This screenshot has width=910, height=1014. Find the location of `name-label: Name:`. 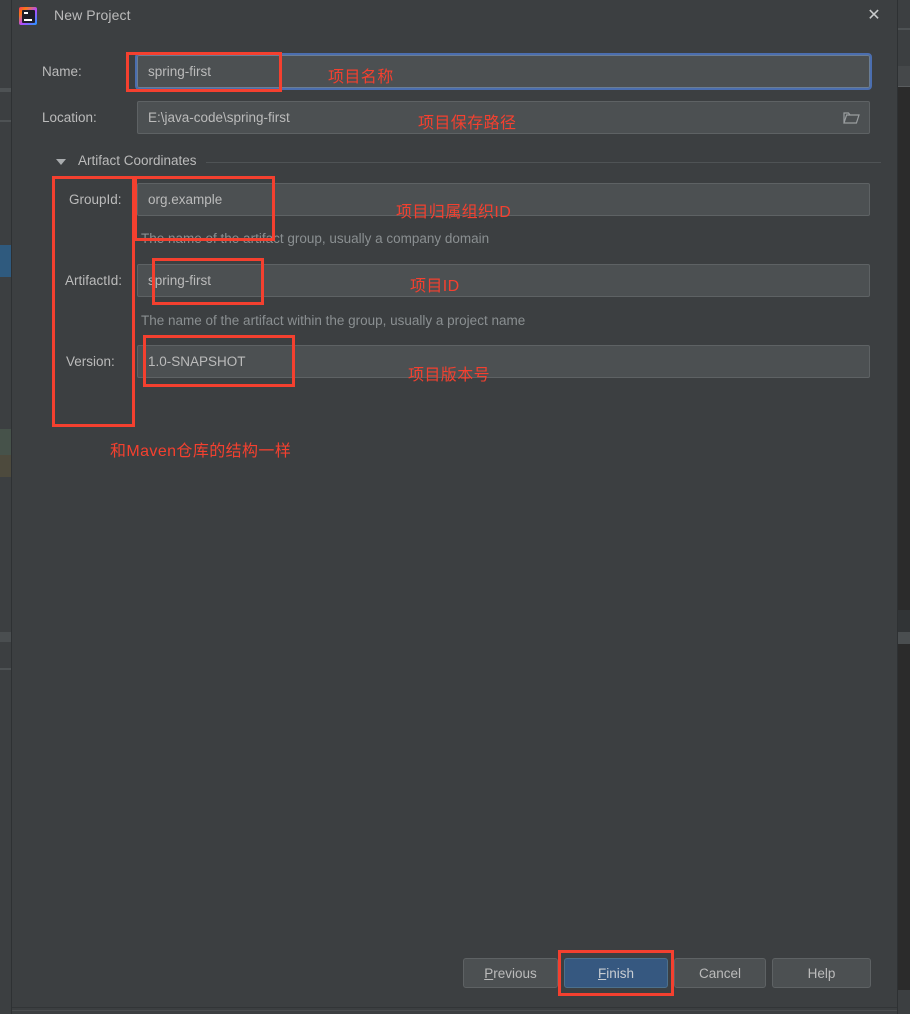

name-label: Name: is located at coordinates (62, 71).